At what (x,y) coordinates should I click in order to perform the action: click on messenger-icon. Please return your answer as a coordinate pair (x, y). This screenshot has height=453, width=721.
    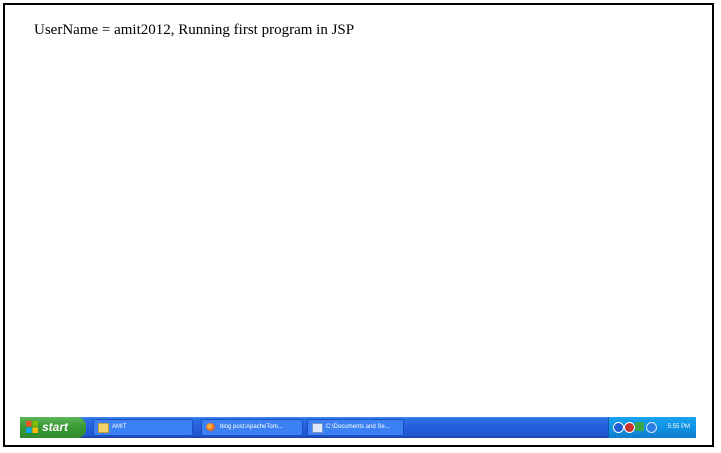
    Looking at the image, I should click on (651, 427).